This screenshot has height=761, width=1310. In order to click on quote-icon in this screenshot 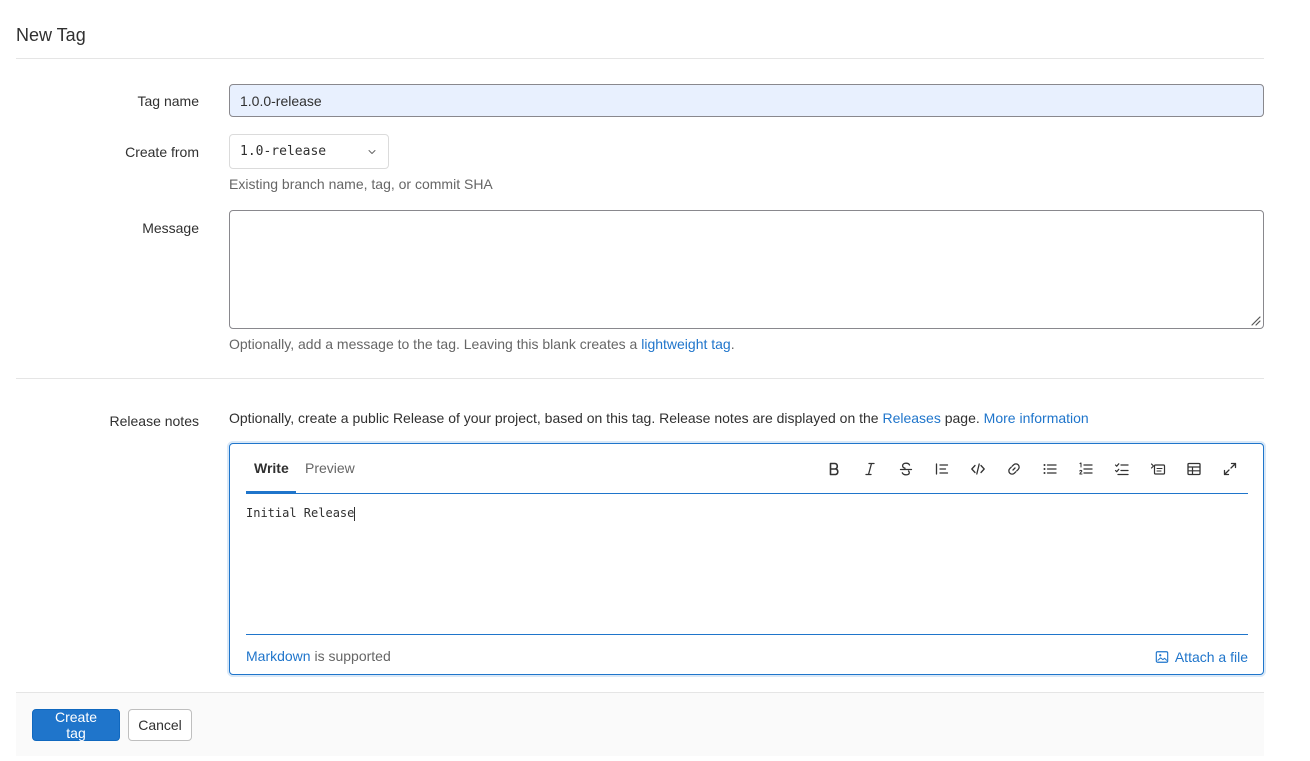, I will do `click(942, 469)`.